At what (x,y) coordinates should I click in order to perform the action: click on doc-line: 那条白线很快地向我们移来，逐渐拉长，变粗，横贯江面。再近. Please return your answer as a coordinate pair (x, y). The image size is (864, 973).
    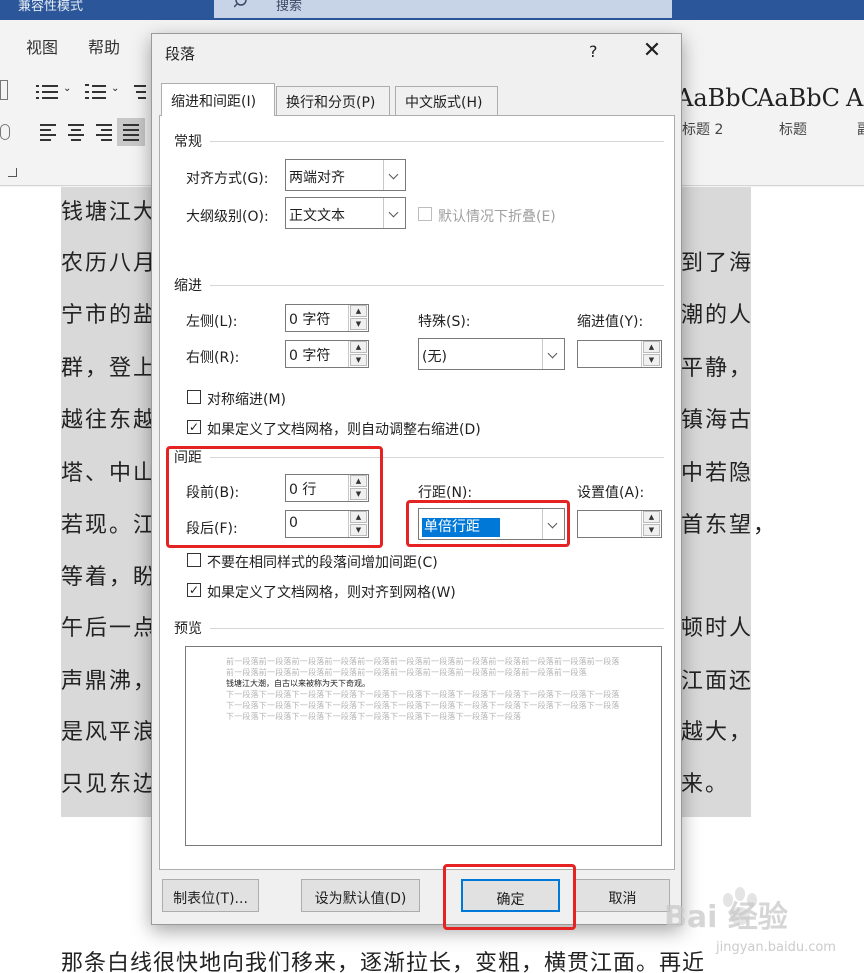
    Looking at the image, I should click on (383, 962).